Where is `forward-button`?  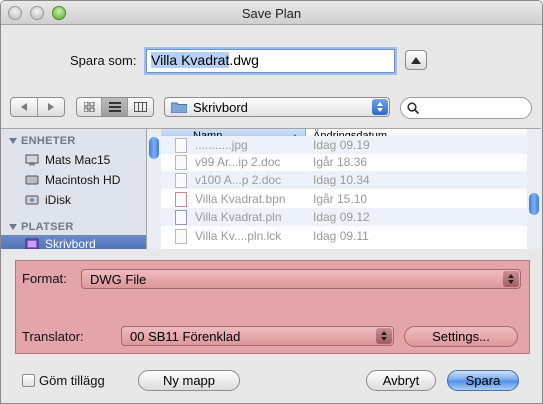 forward-button is located at coordinates (51, 107).